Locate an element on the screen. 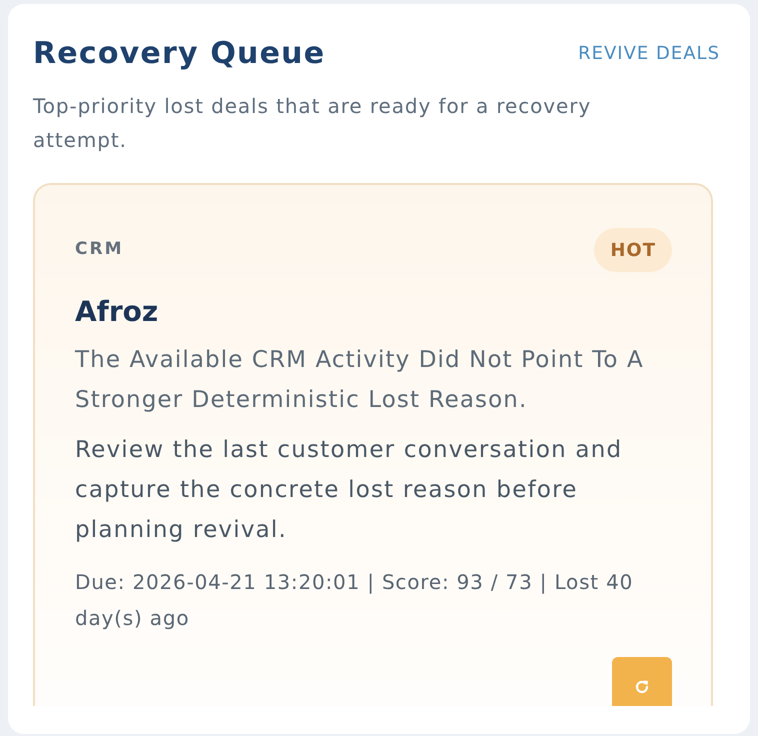  refresh-button is located at coordinates (642, 681).